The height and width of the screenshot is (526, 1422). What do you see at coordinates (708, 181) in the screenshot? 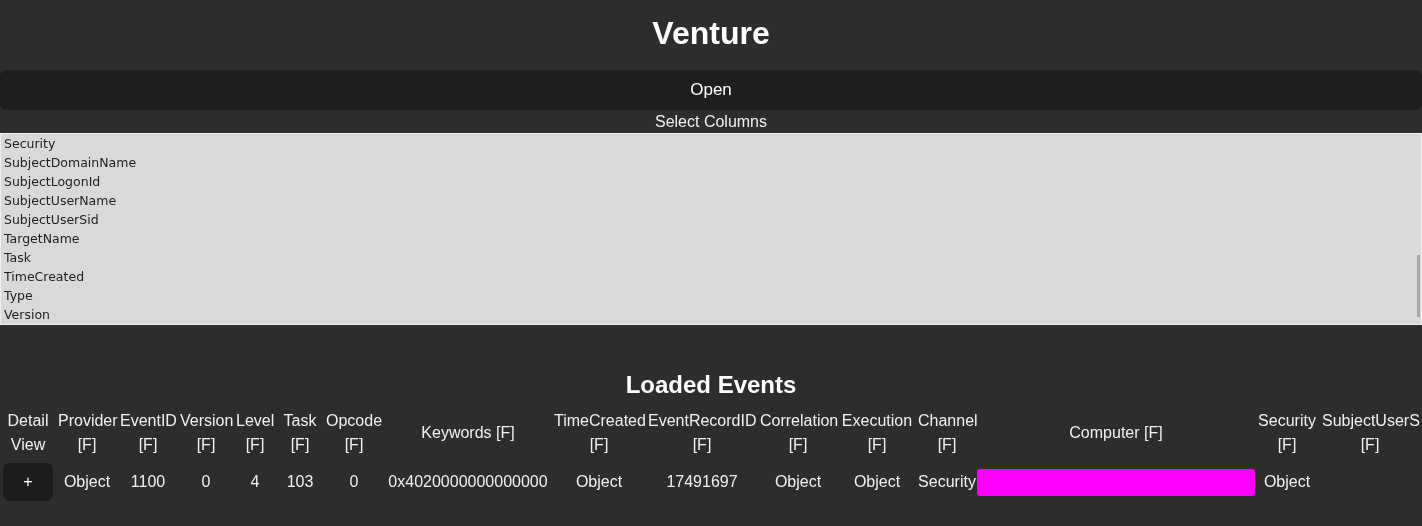
I see `list-item: SubjectLogonId` at bounding box center [708, 181].